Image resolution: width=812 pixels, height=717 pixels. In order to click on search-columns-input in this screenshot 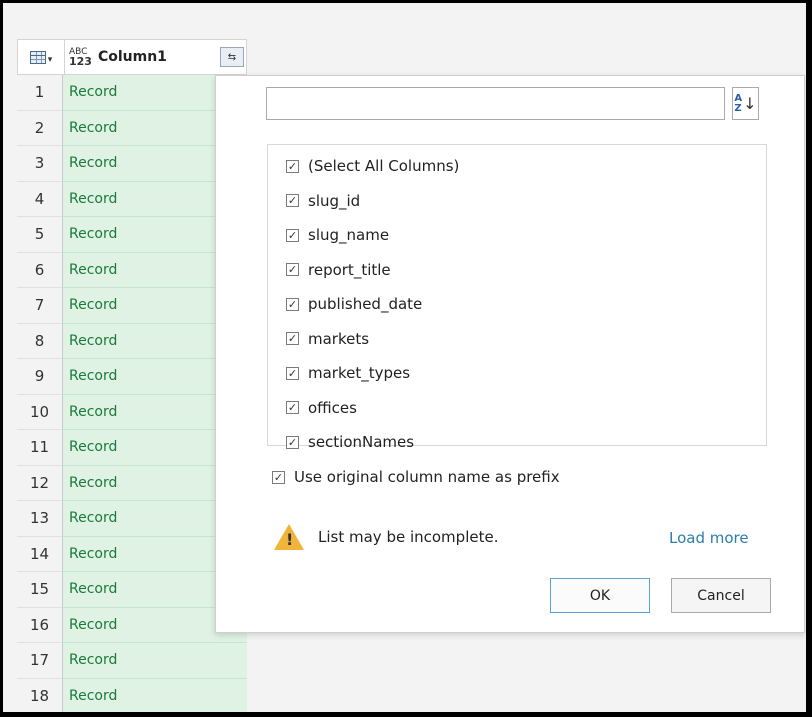, I will do `click(495, 103)`.